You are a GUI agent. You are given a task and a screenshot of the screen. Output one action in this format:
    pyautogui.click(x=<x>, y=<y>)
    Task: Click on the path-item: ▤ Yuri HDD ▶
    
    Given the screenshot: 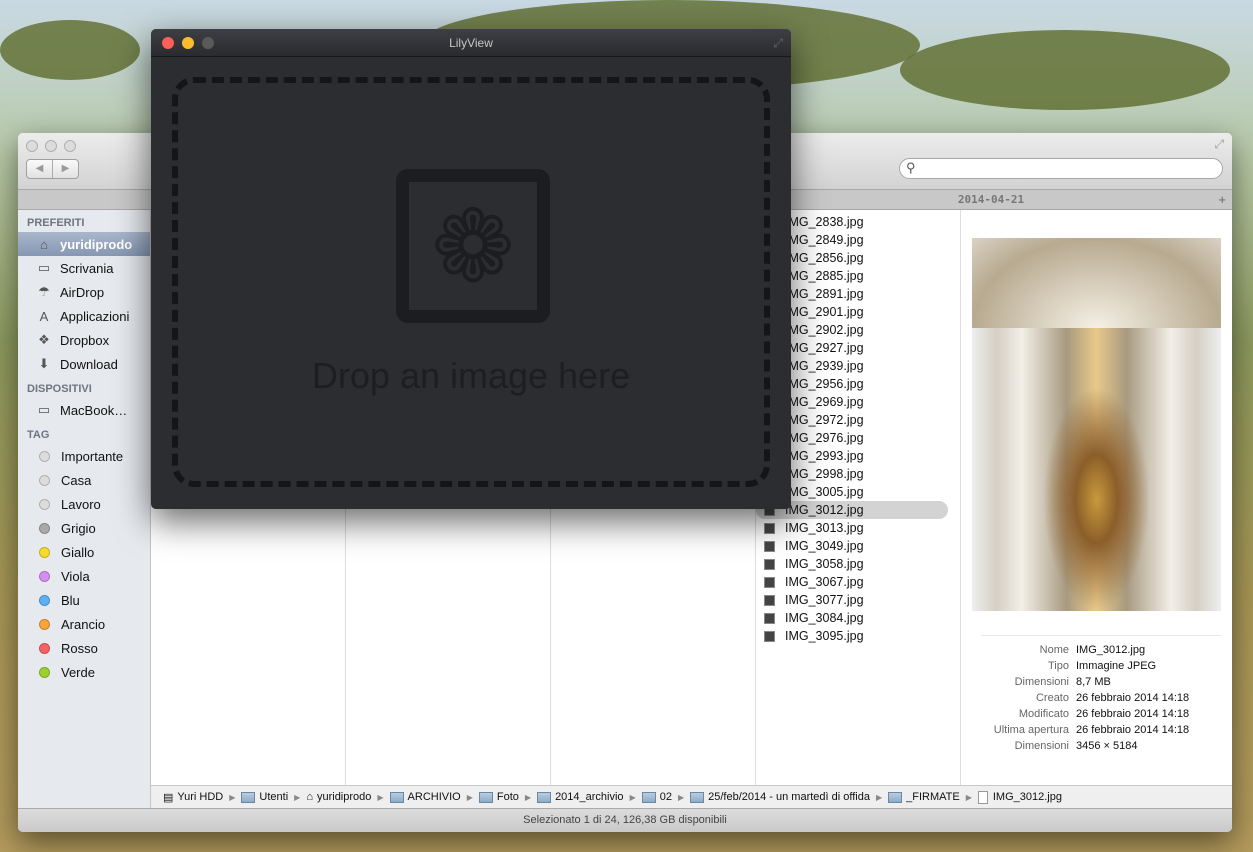 What is the action you would take?
    pyautogui.click(x=199, y=797)
    